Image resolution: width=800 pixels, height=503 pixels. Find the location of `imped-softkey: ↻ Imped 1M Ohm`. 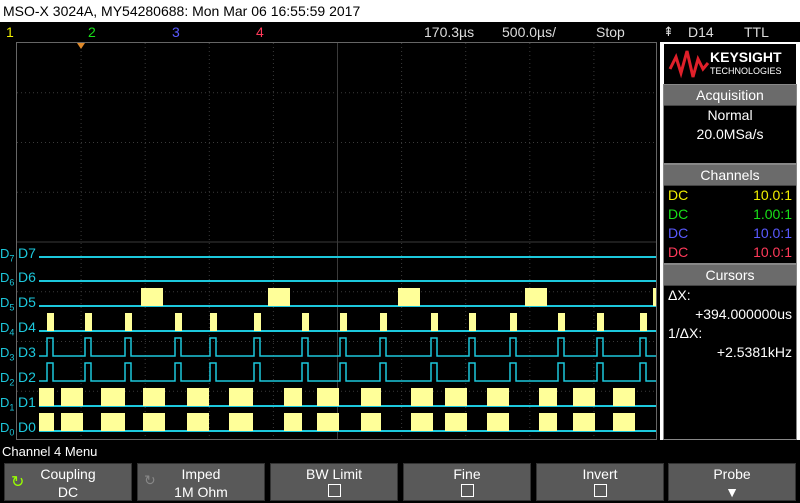

imped-softkey: ↻ Imped 1M Ohm is located at coordinates (201, 482).